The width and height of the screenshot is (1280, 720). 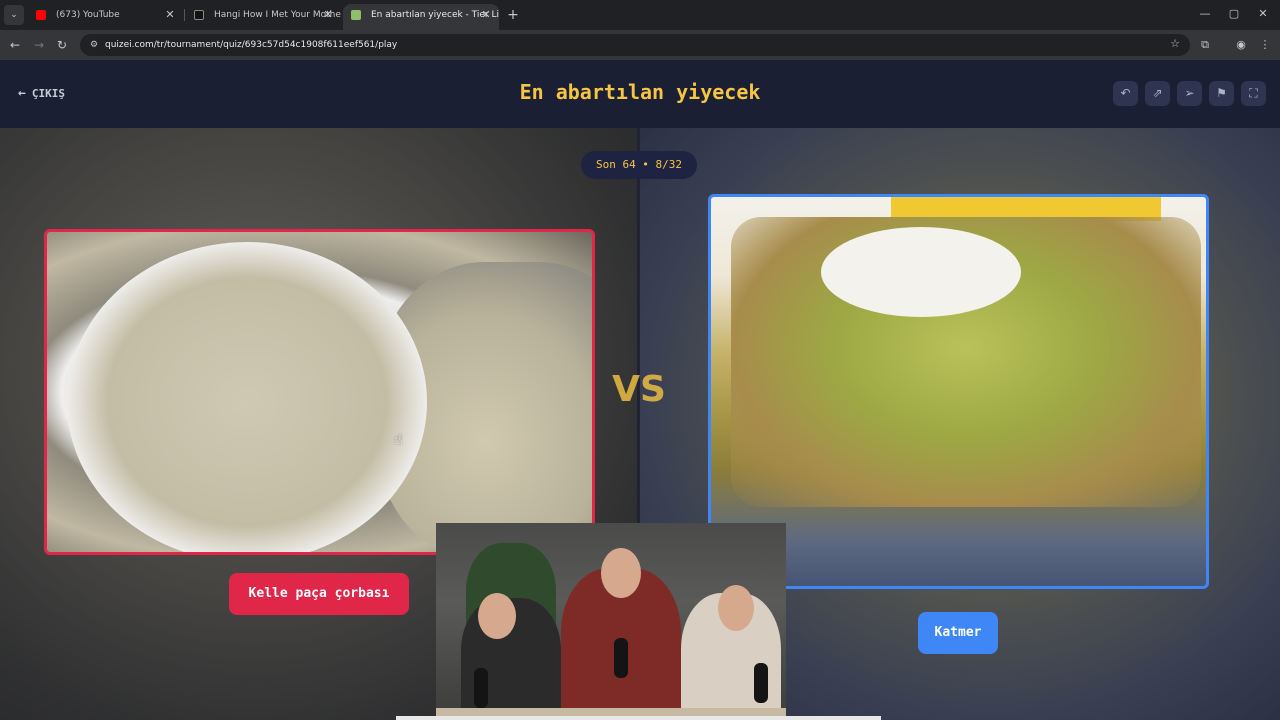 What do you see at coordinates (184, 15) in the screenshot?
I see `tab-separator` at bounding box center [184, 15].